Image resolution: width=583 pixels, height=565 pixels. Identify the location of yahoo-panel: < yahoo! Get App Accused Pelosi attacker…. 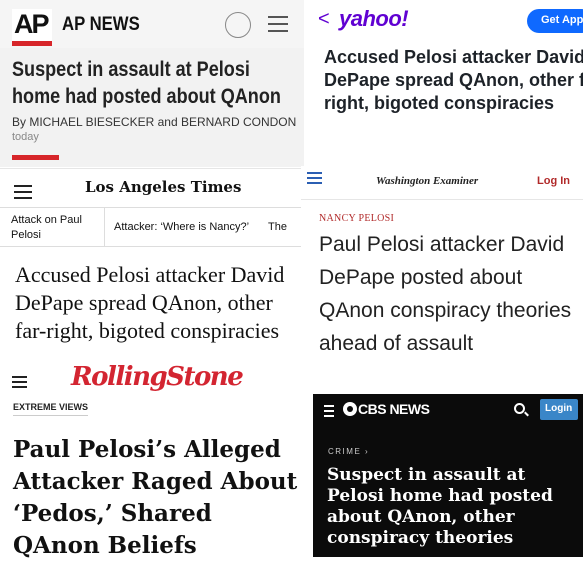
(444, 82).